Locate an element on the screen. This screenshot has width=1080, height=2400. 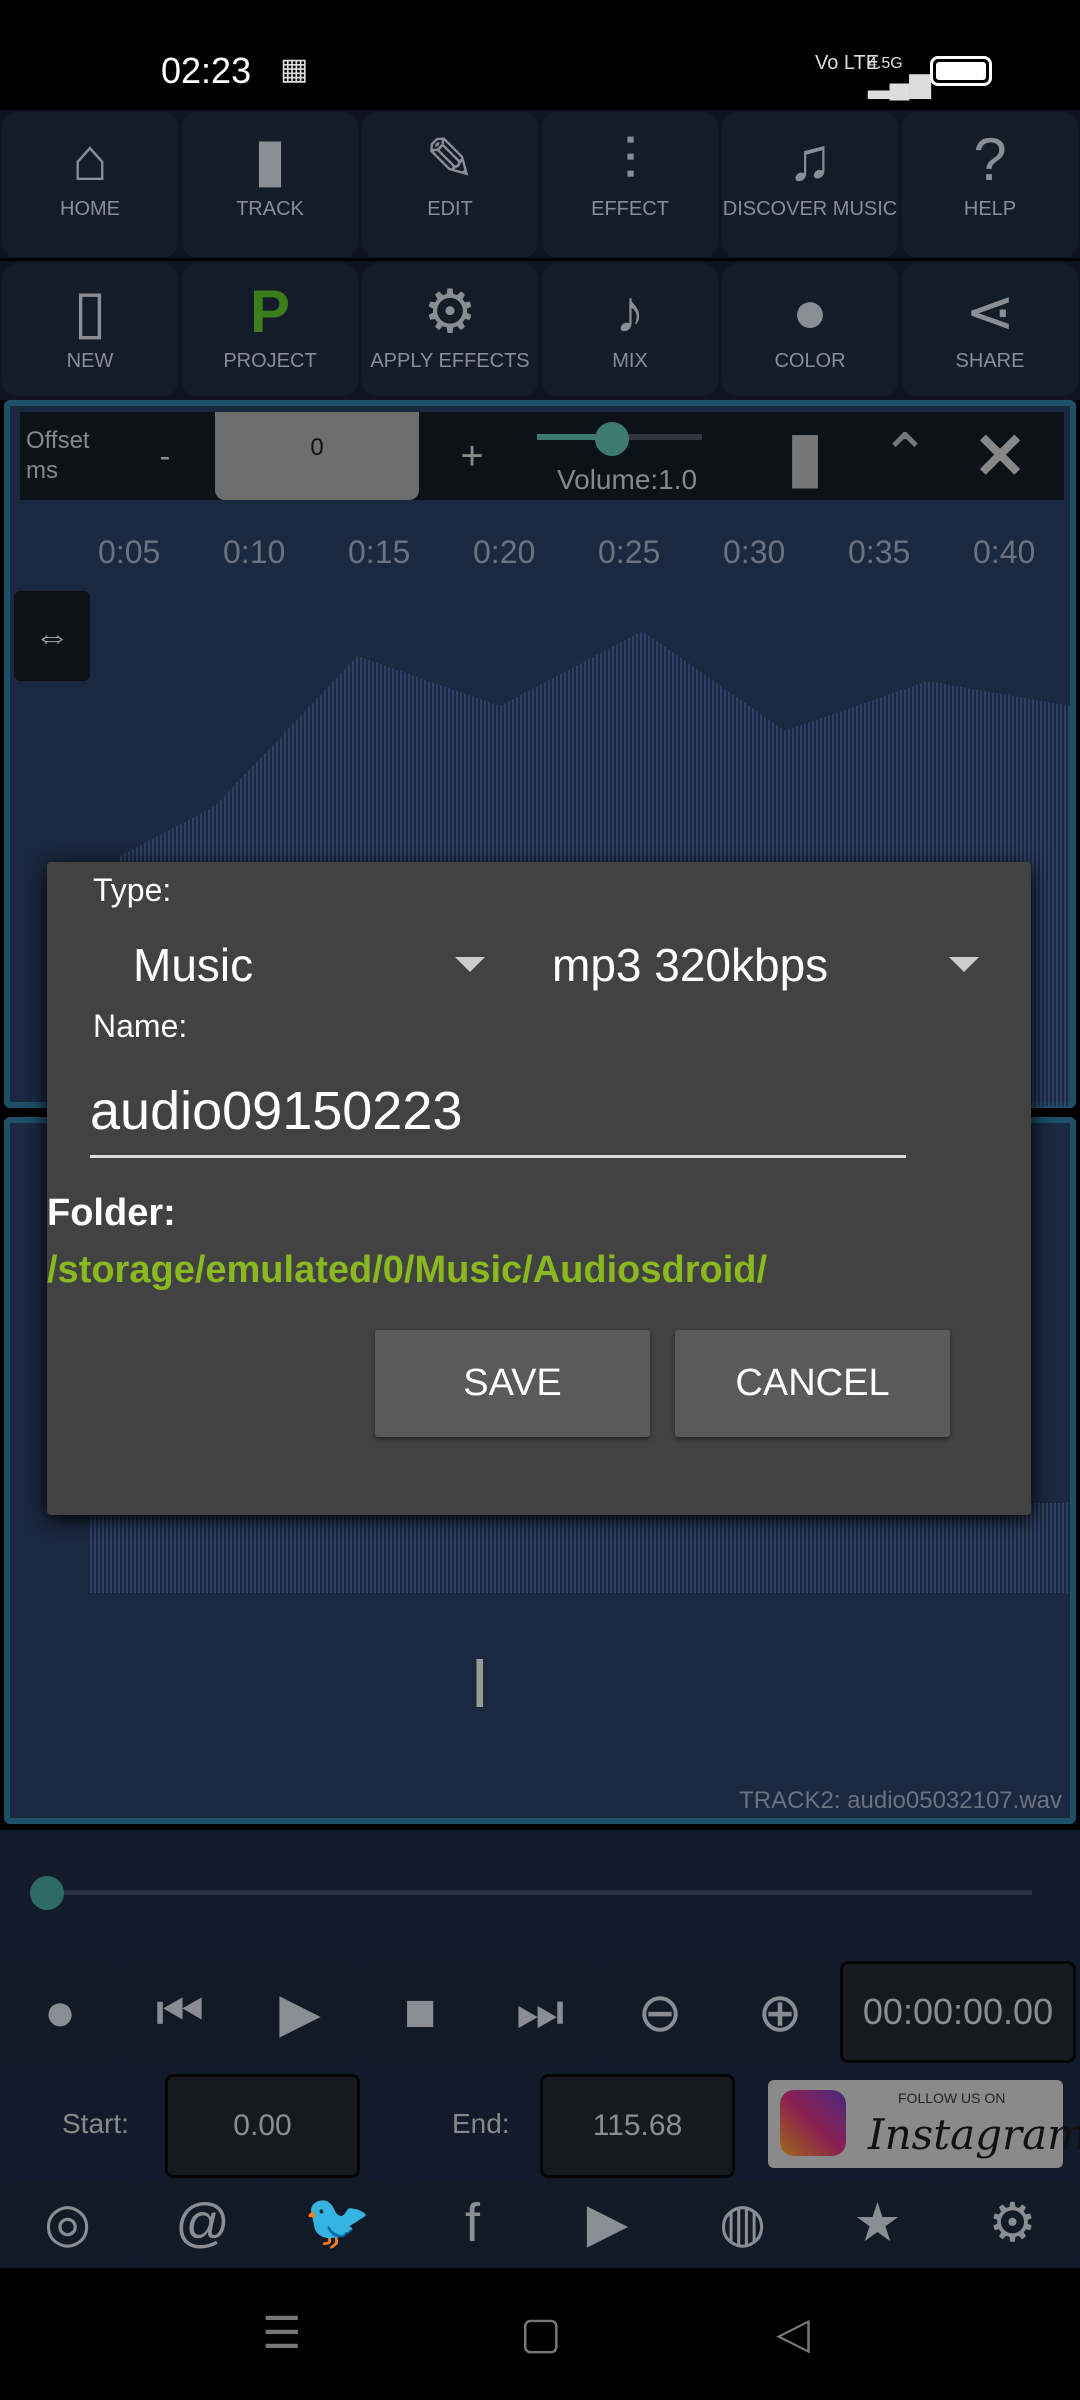
toolbar-apply-effects-button: ⚙ APPLY EFFECTS is located at coordinates (450, 330).